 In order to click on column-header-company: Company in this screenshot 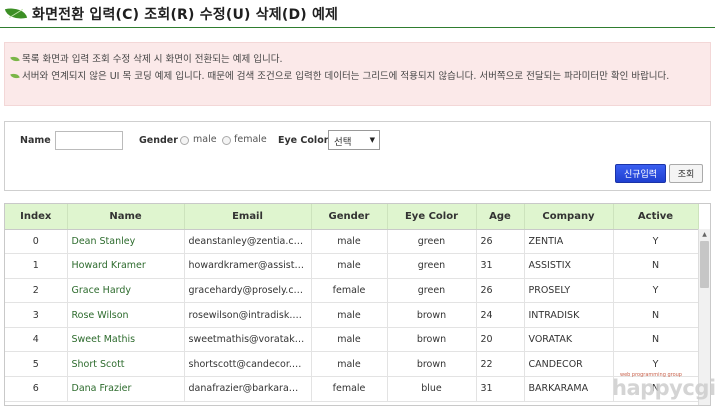, I will do `click(569, 217)`.